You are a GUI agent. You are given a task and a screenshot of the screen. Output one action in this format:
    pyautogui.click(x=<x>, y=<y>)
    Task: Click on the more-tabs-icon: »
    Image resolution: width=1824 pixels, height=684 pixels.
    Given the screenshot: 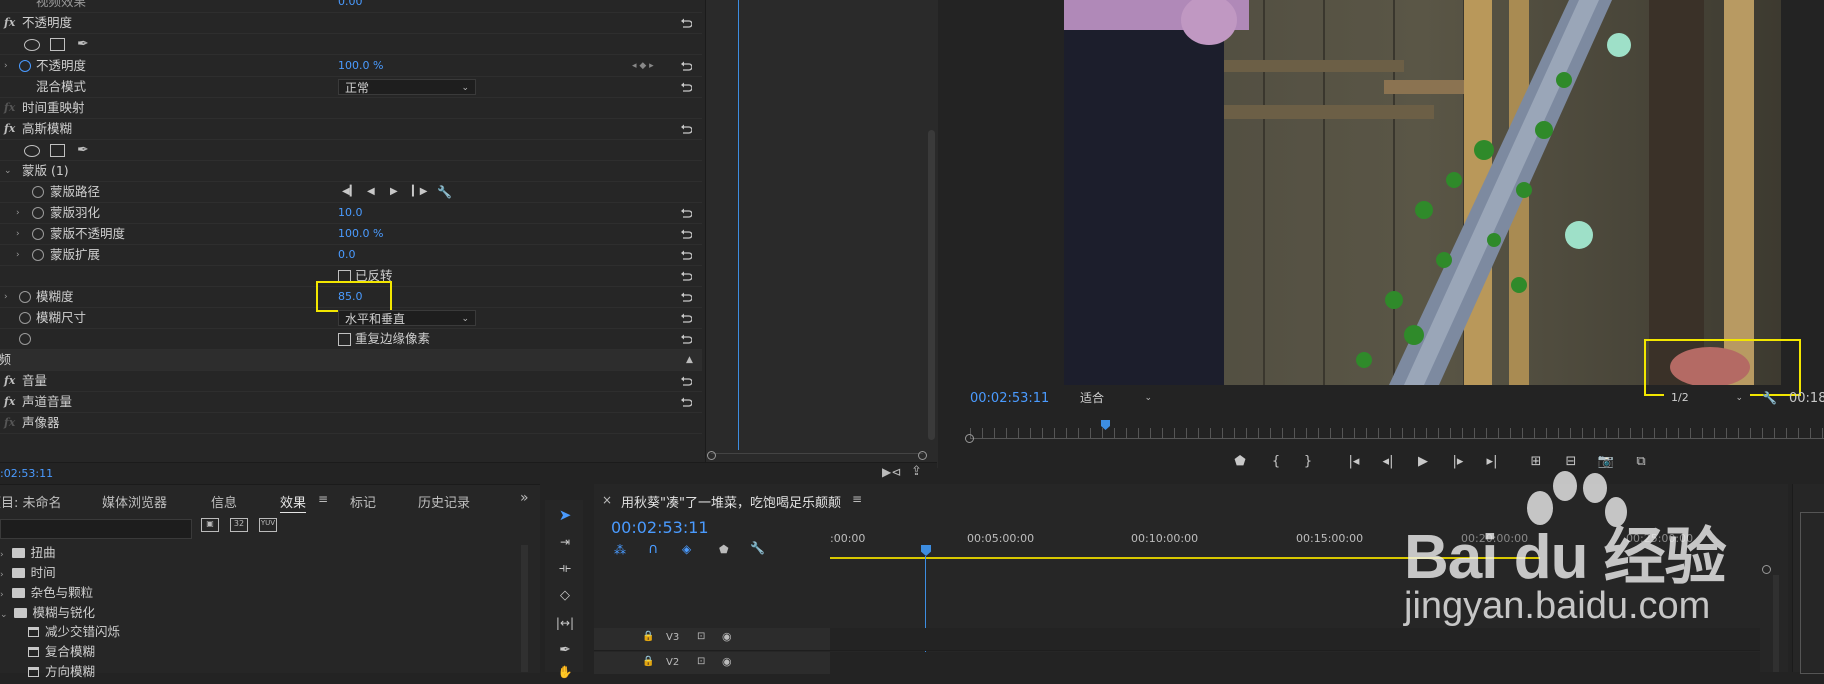 What is the action you would take?
    pyautogui.click(x=524, y=498)
    